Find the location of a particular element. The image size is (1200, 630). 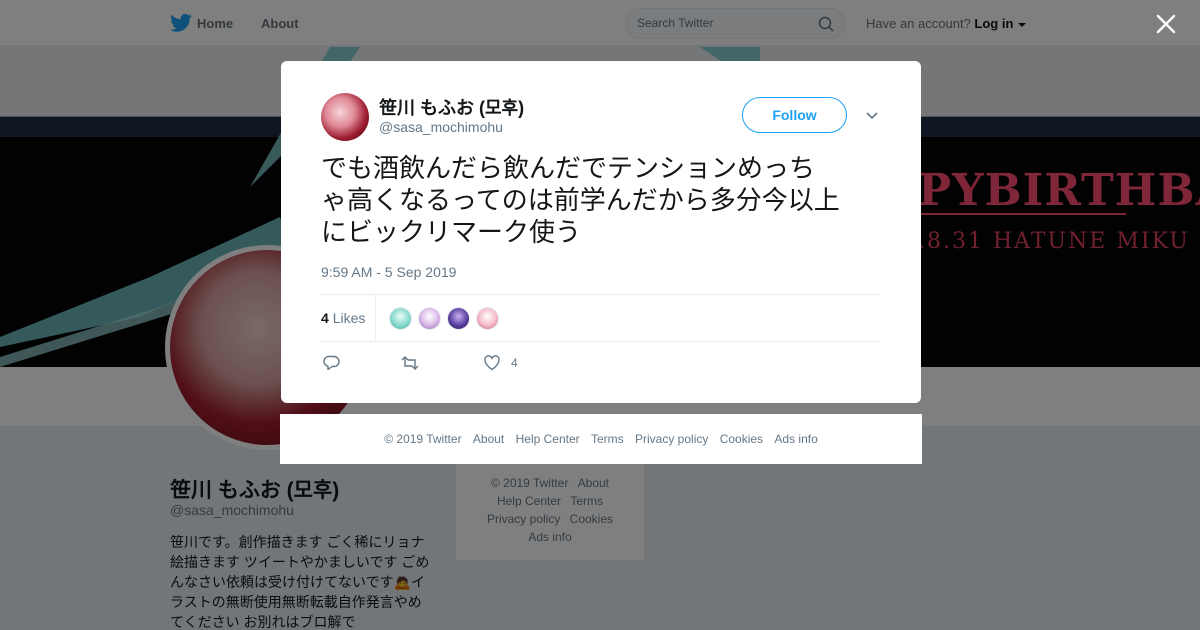

tweet-text-line: ゃ高くなるってのは前学んだから多分今以上 is located at coordinates (580, 201).